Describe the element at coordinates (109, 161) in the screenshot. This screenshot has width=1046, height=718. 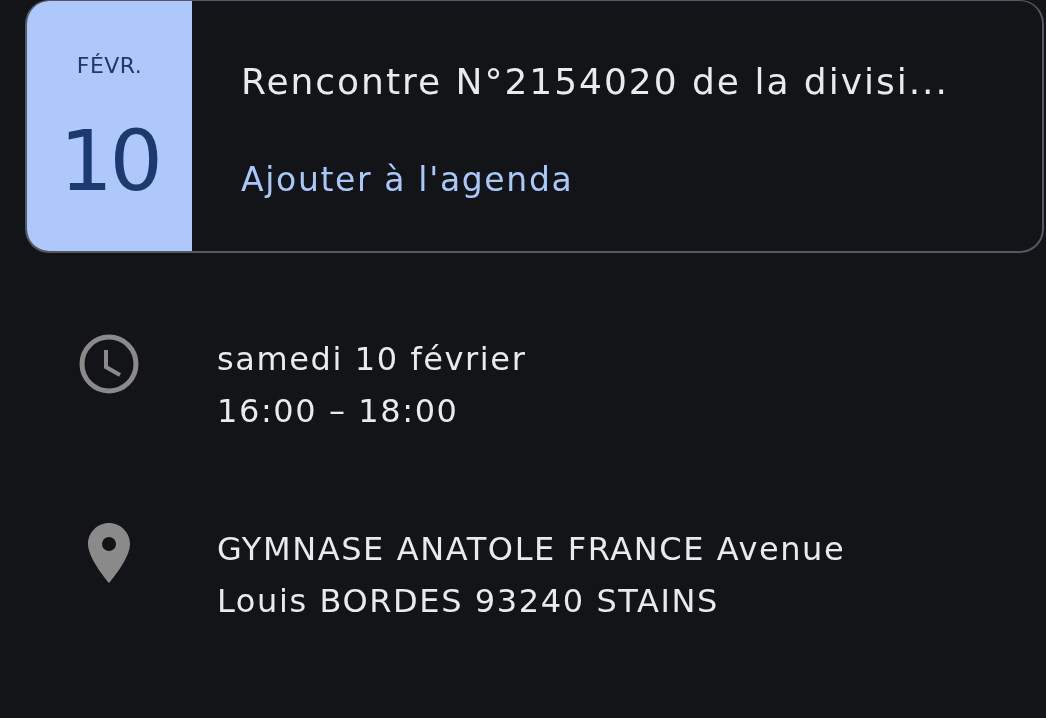
I see `event-day: 10` at that location.